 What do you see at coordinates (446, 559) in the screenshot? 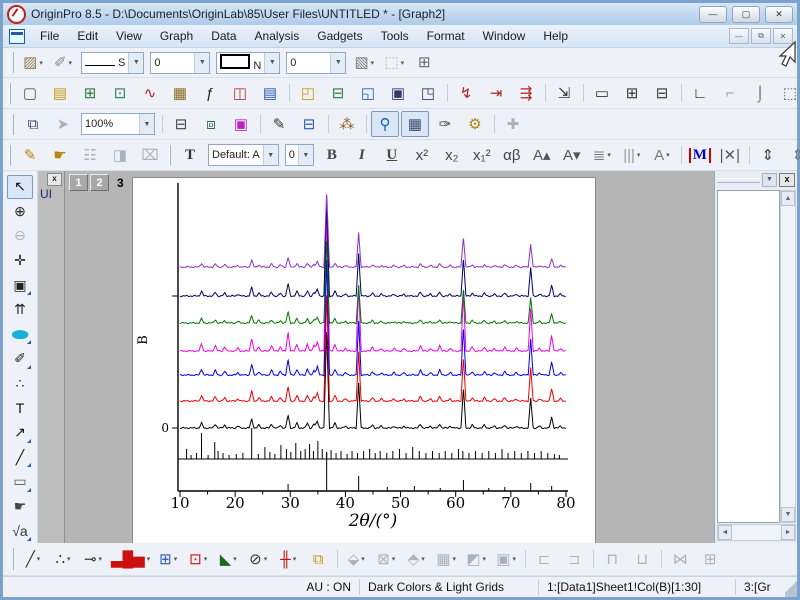
I see `plot-3d-wireframe-button: ▦ ▾` at bounding box center [446, 559].